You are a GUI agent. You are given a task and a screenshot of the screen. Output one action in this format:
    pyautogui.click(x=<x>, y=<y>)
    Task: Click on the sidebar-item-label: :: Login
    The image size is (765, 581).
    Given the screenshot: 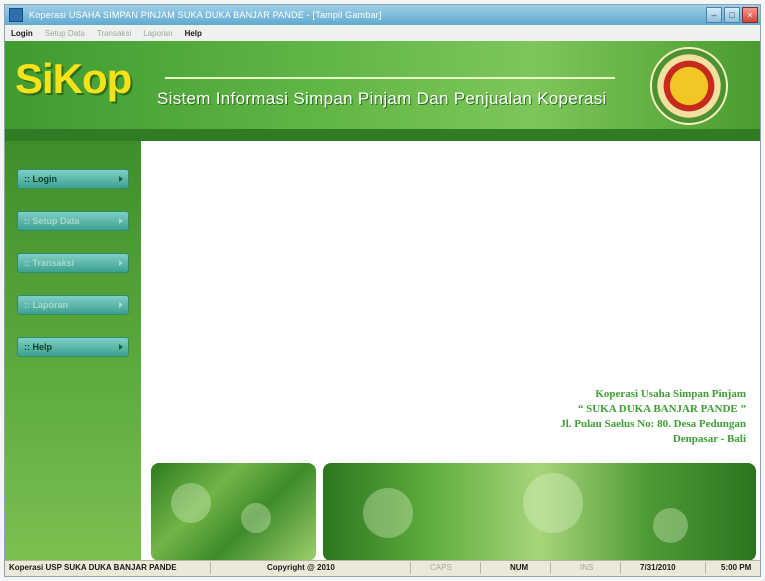 What is the action you would take?
    pyautogui.click(x=40, y=179)
    